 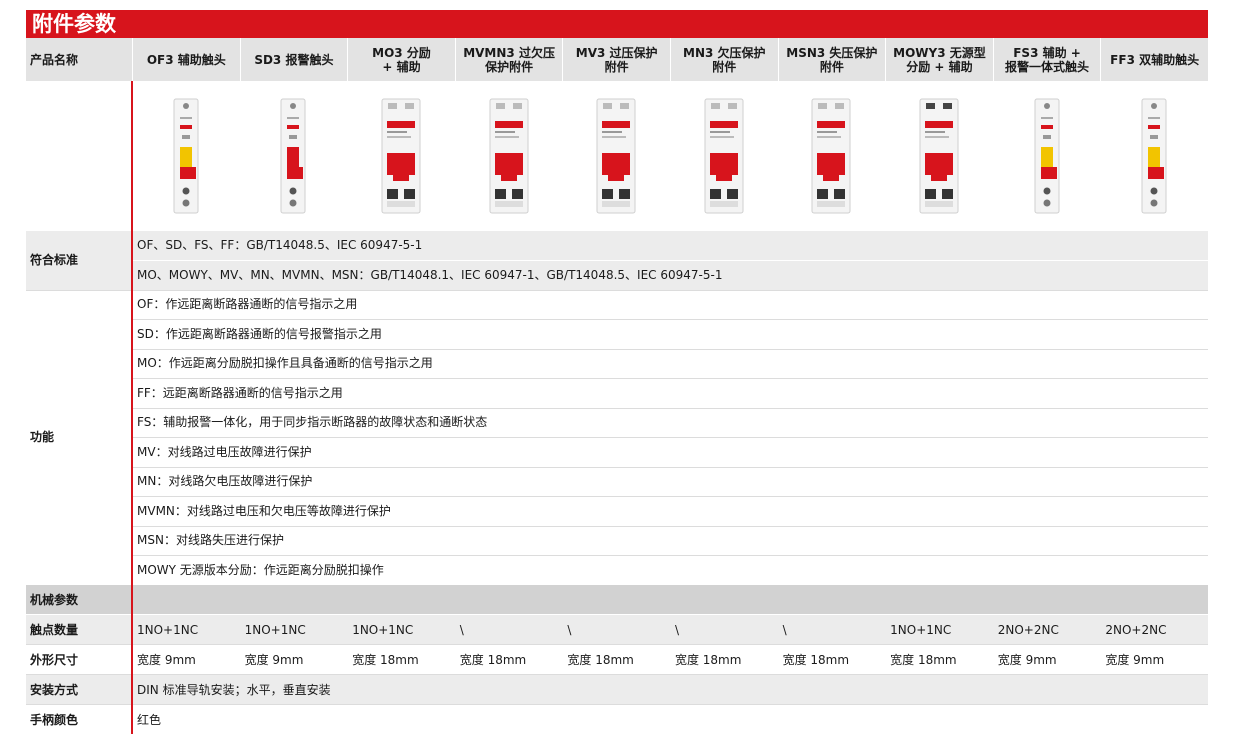 I want to click on function-line: SD：作远距离断路器通断的信号报警指示之用, so click(x=670, y=334).